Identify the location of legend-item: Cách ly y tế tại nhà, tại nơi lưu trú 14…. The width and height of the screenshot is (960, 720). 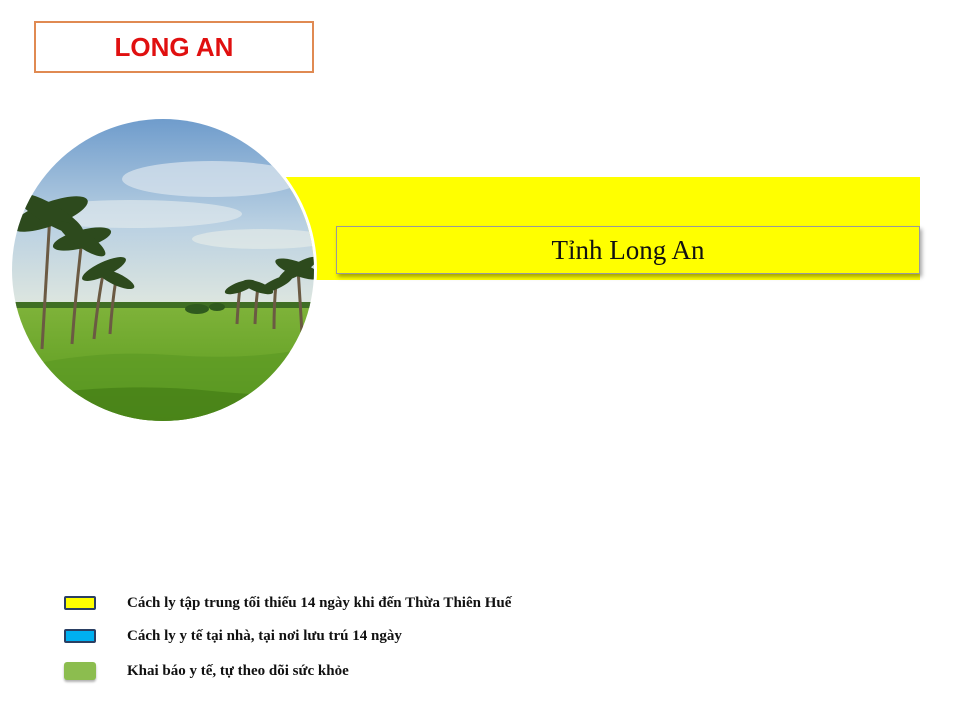
(233, 636).